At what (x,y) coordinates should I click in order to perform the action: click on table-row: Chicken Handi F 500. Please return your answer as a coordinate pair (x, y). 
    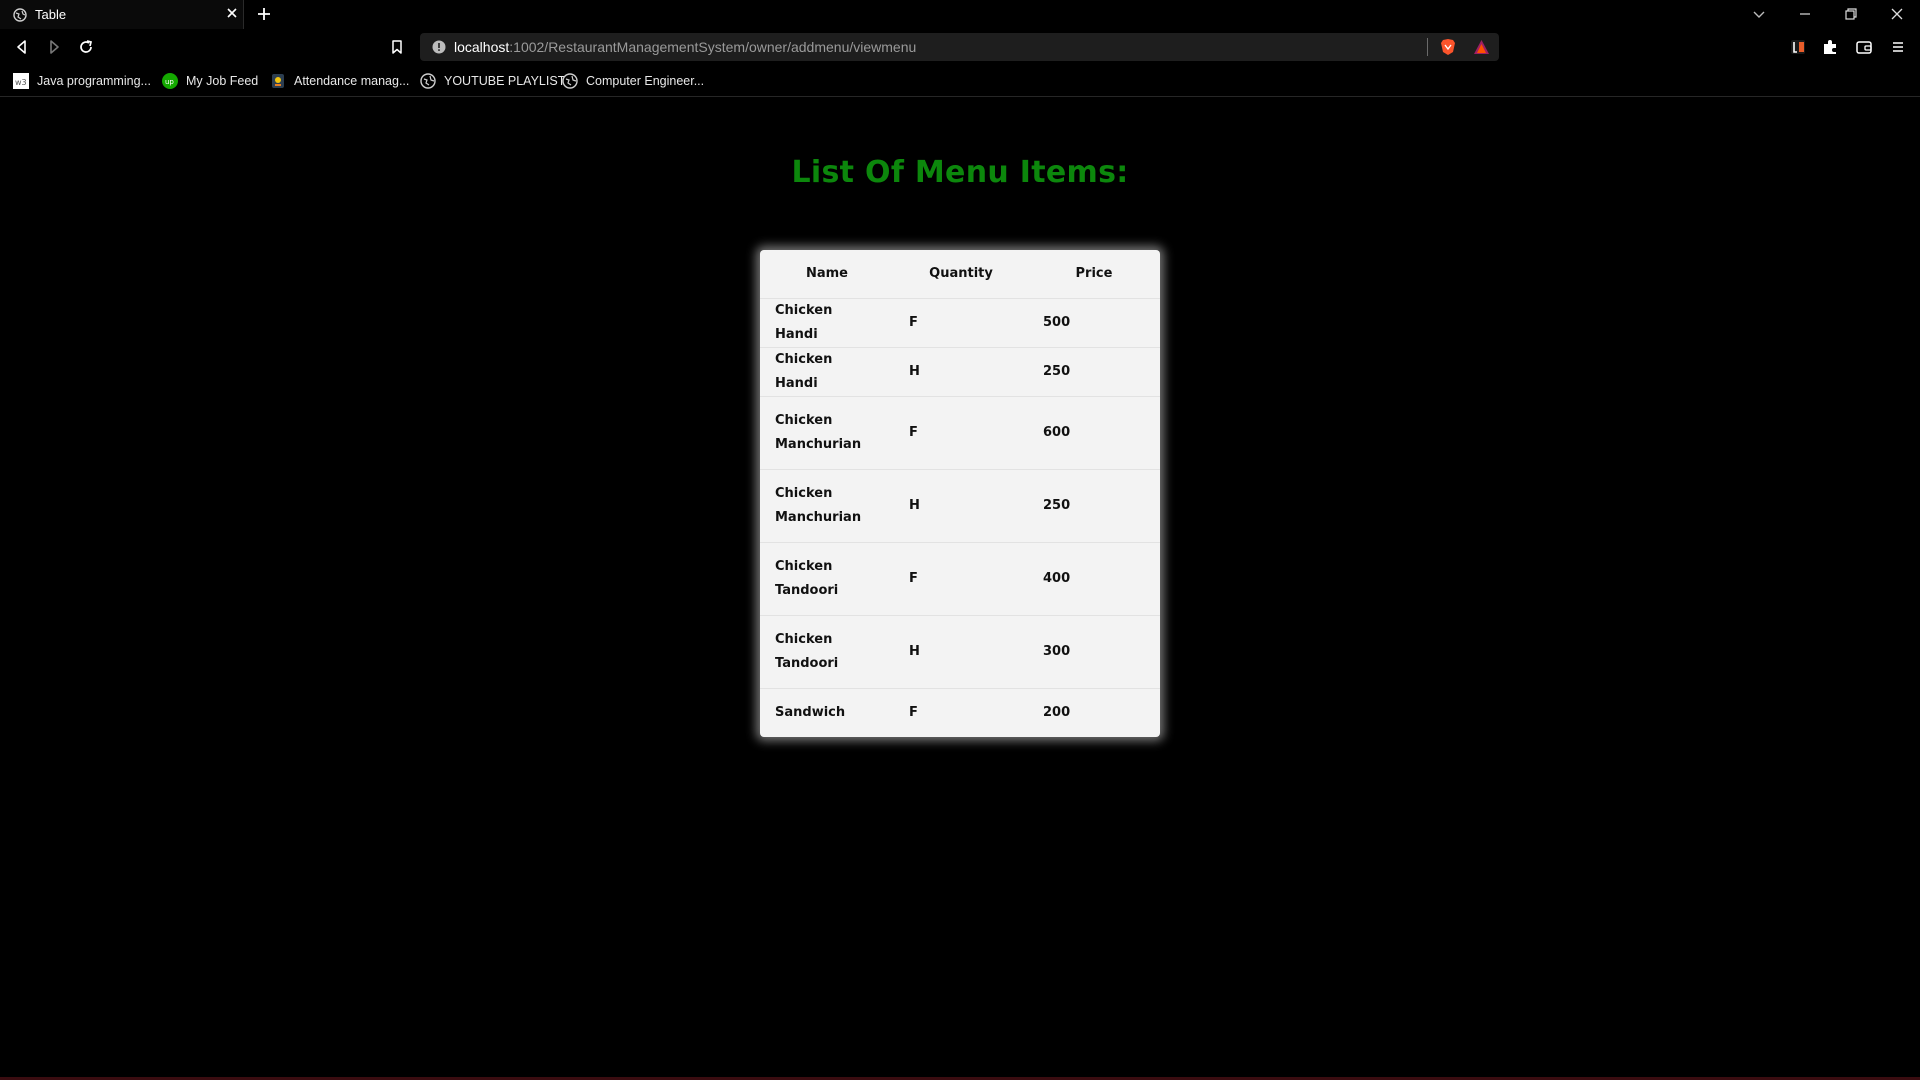
    Looking at the image, I should click on (960, 322).